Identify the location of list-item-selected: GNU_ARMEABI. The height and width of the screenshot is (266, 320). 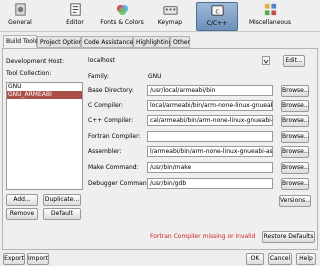
(44, 95).